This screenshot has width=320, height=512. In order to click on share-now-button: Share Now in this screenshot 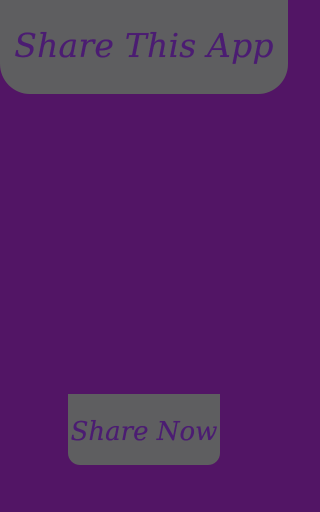, I will do `click(144, 429)`.